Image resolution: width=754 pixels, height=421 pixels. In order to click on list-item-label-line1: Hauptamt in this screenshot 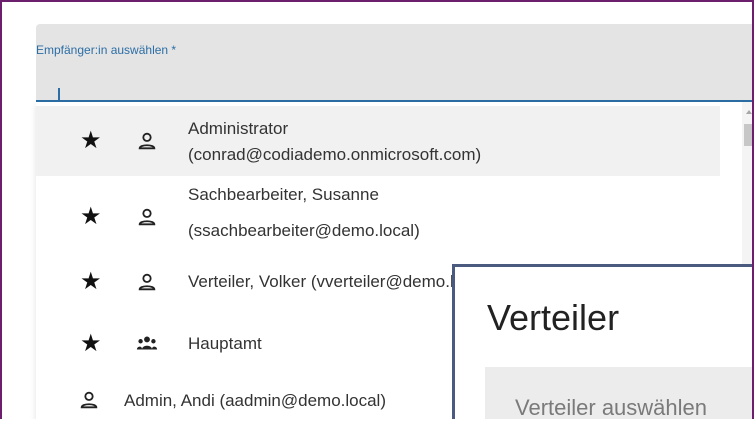, I will do `click(225, 343)`.